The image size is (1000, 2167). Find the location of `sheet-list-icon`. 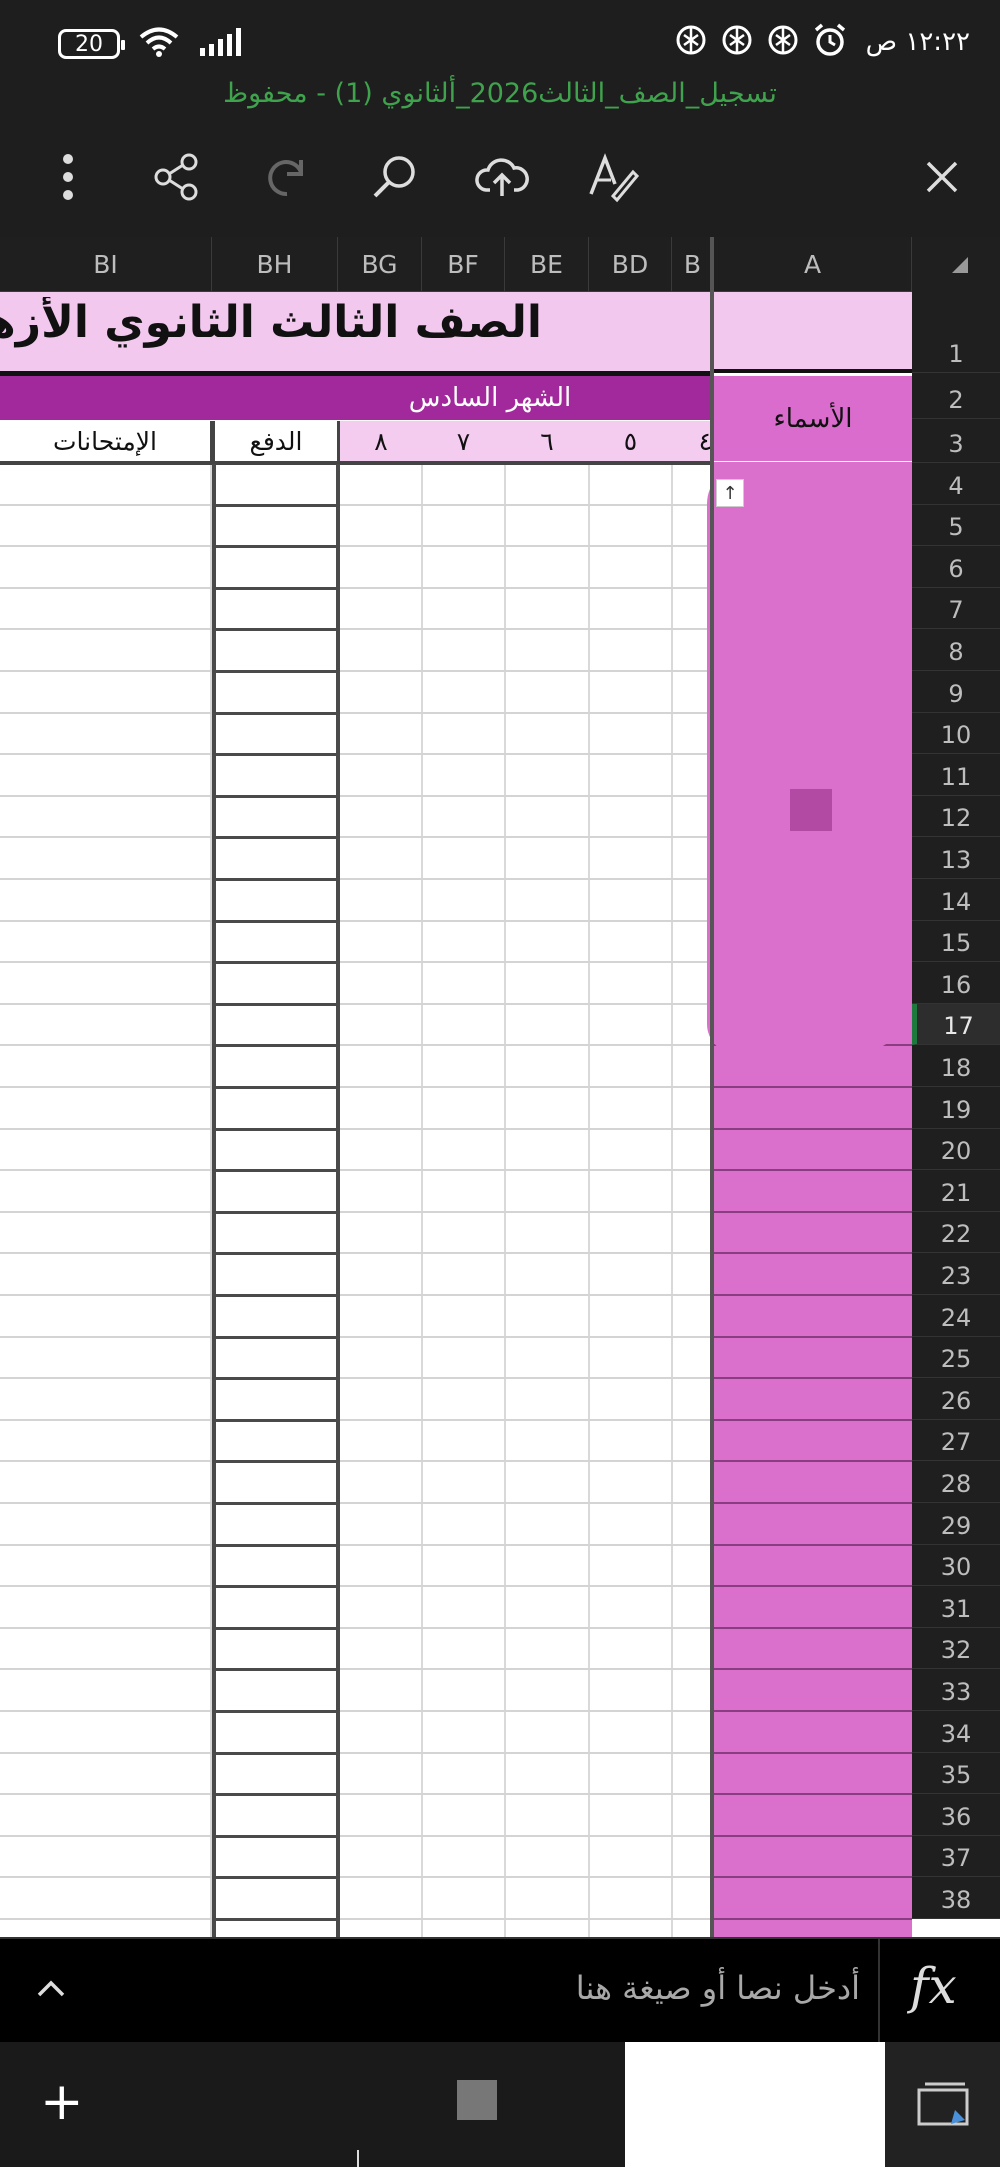

sheet-list-icon is located at coordinates (942, 2104).